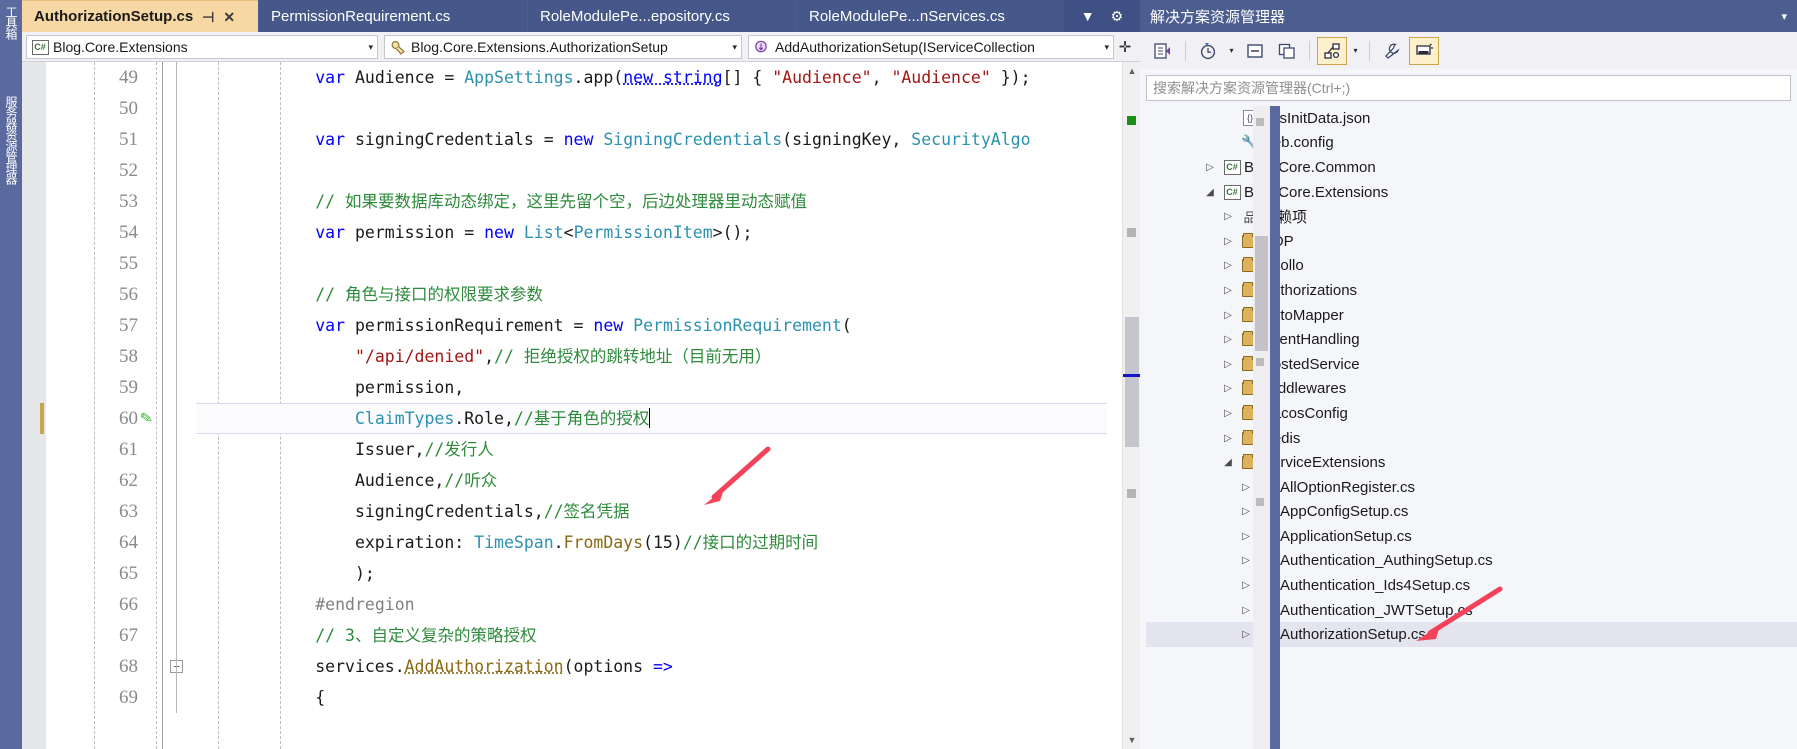 This screenshot has height=749, width=1797. What do you see at coordinates (1261, 427) in the screenshot?
I see `solution-explorer-vertical-scrollbar` at bounding box center [1261, 427].